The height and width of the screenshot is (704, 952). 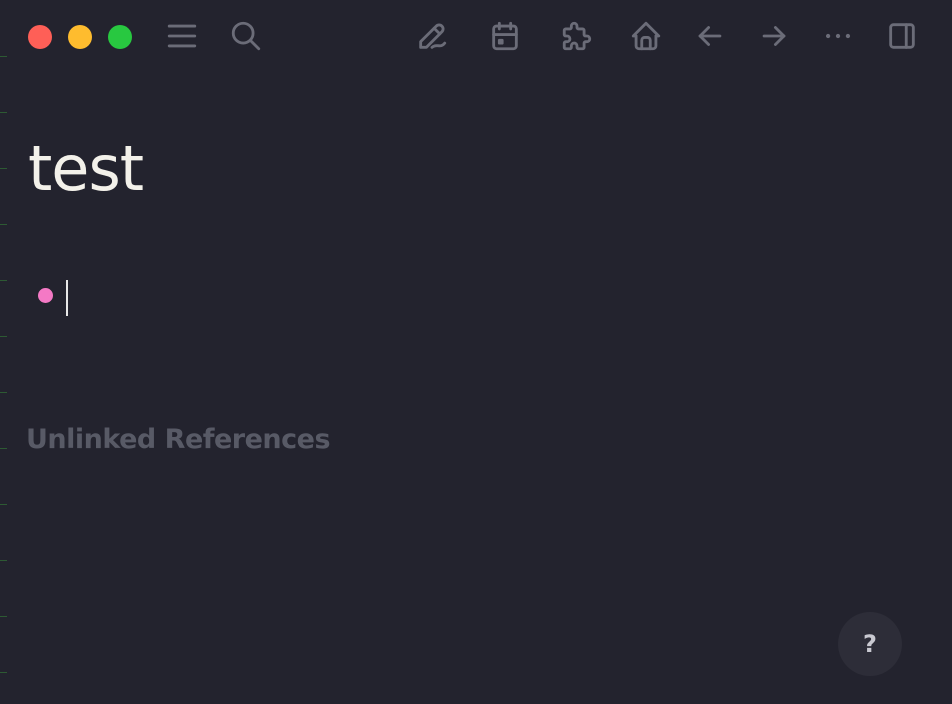 I want to click on home-icon, so click(x=646, y=36).